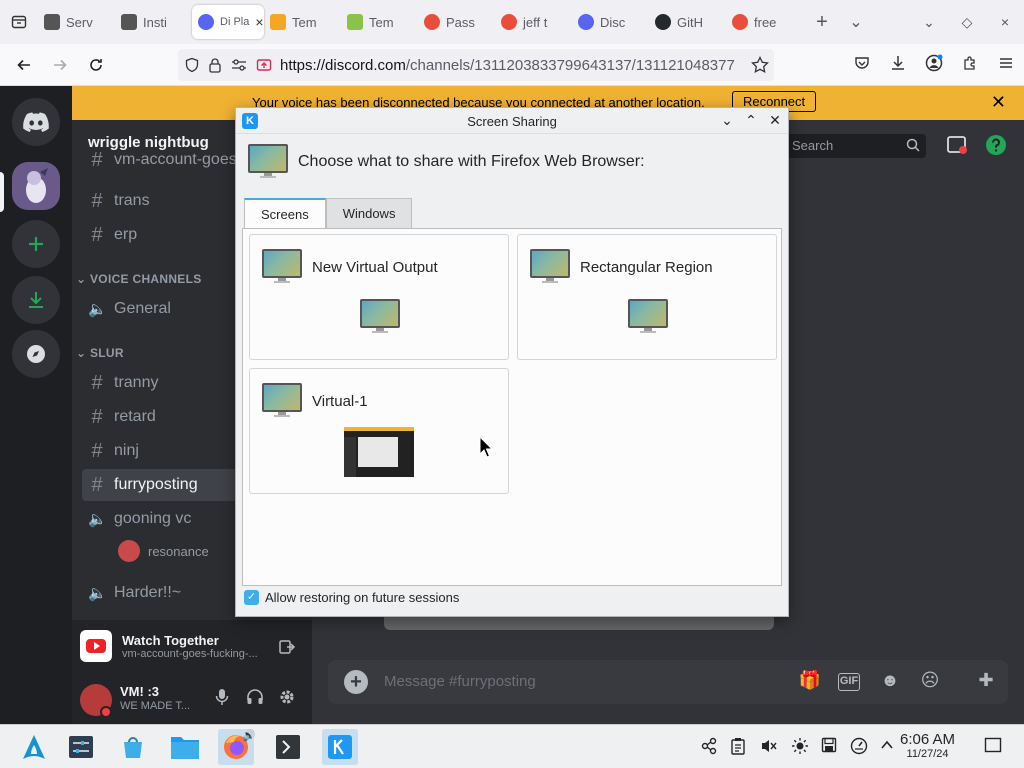 Image resolution: width=1024 pixels, height=768 pixels. What do you see at coordinates (287, 699) in the screenshot?
I see `settings-gear-icon` at bounding box center [287, 699].